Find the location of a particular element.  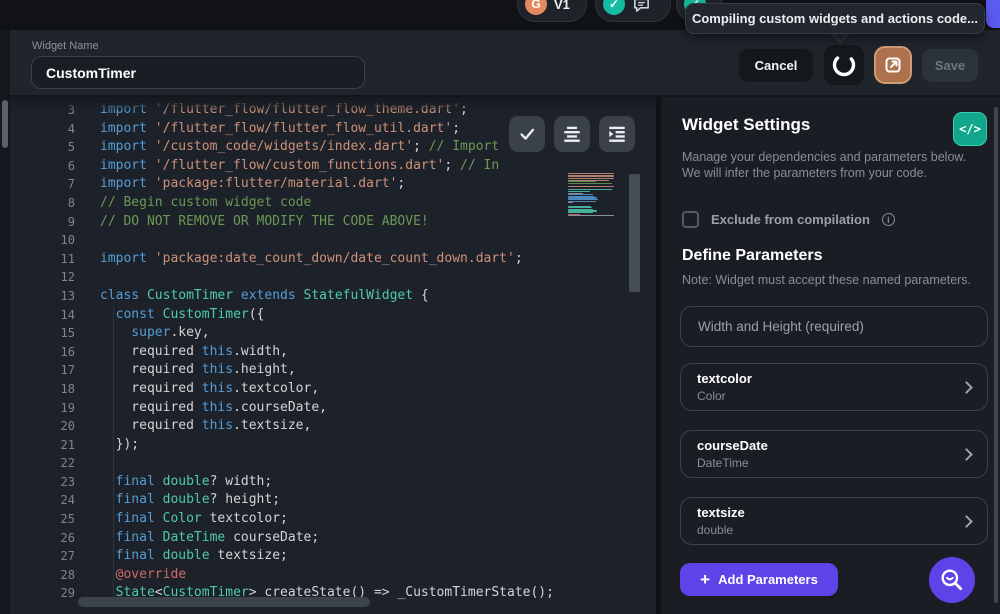

add-parameters-label: Add Parameters is located at coordinates (768, 579).